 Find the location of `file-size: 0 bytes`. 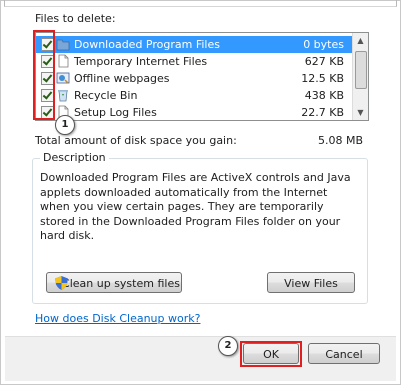

file-size: 0 bytes is located at coordinates (323, 44).